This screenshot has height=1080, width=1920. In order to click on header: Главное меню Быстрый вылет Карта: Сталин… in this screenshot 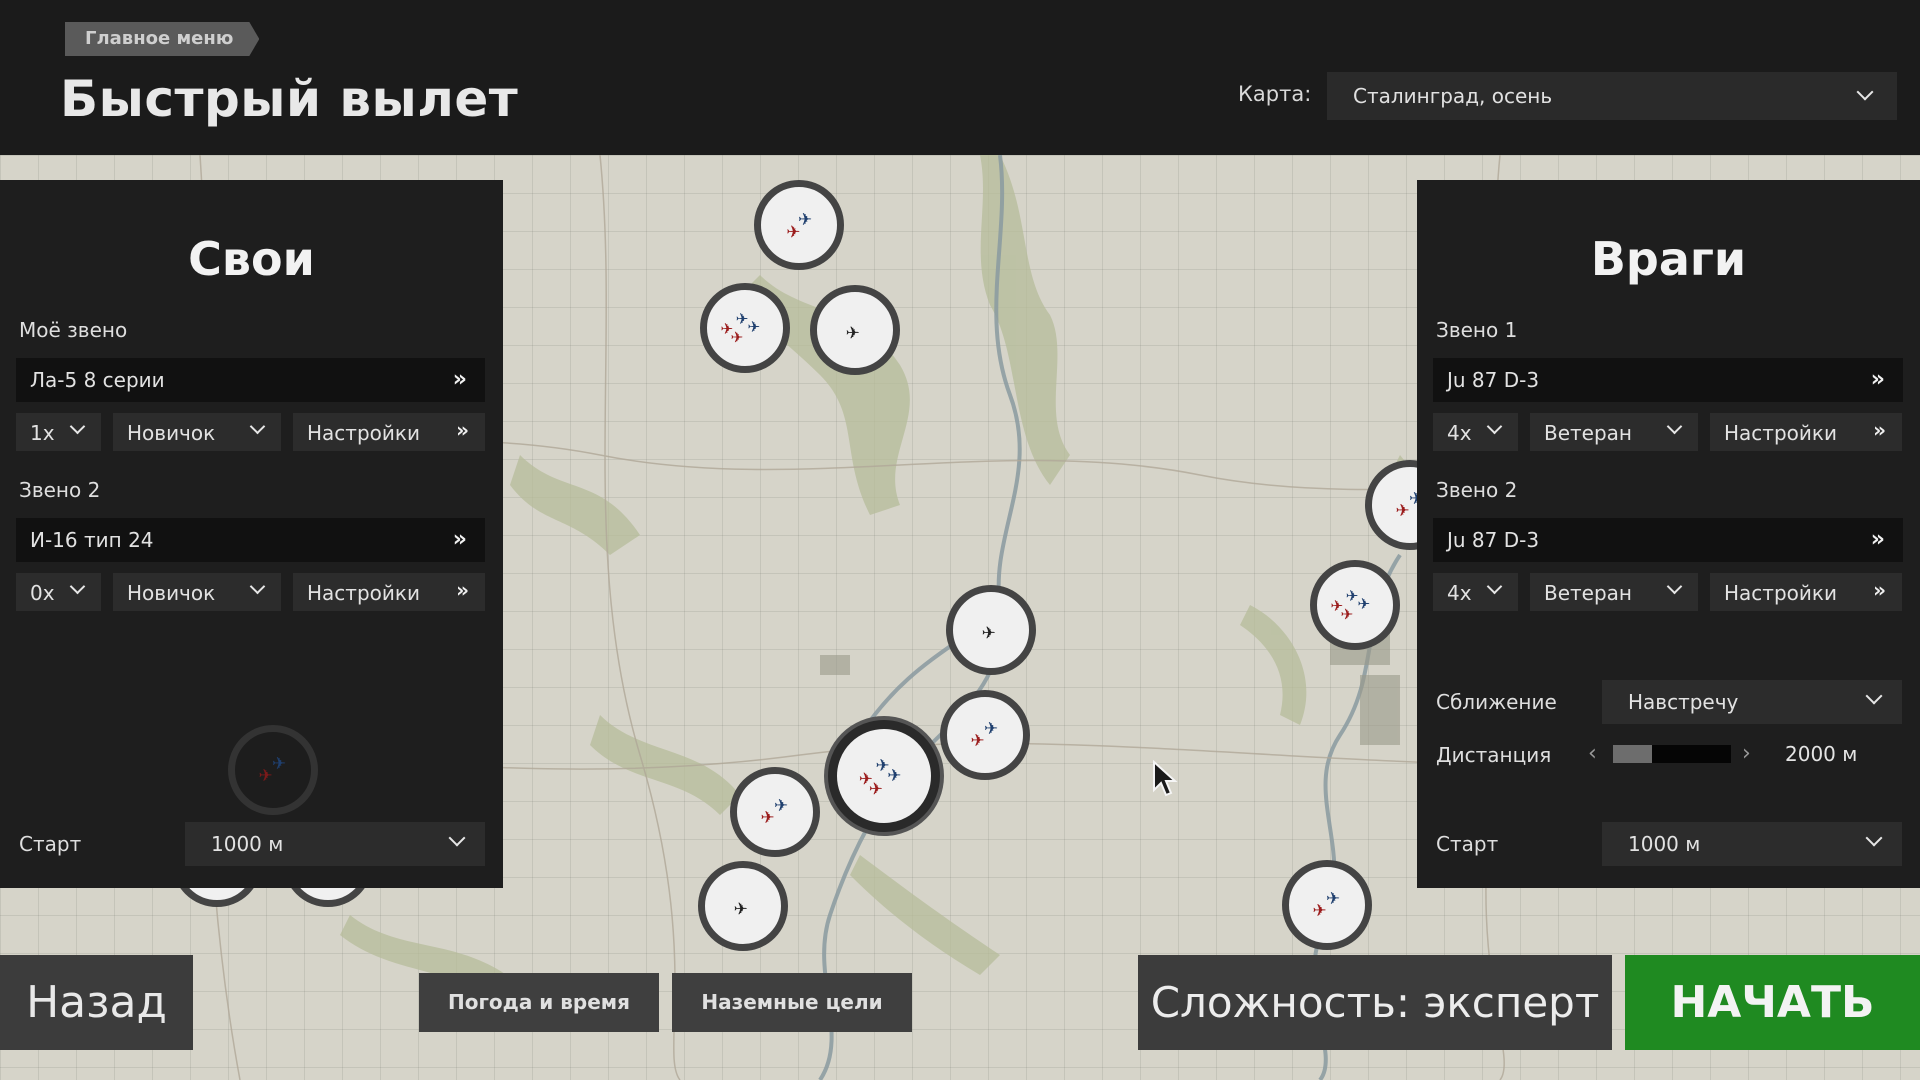, I will do `click(960, 77)`.